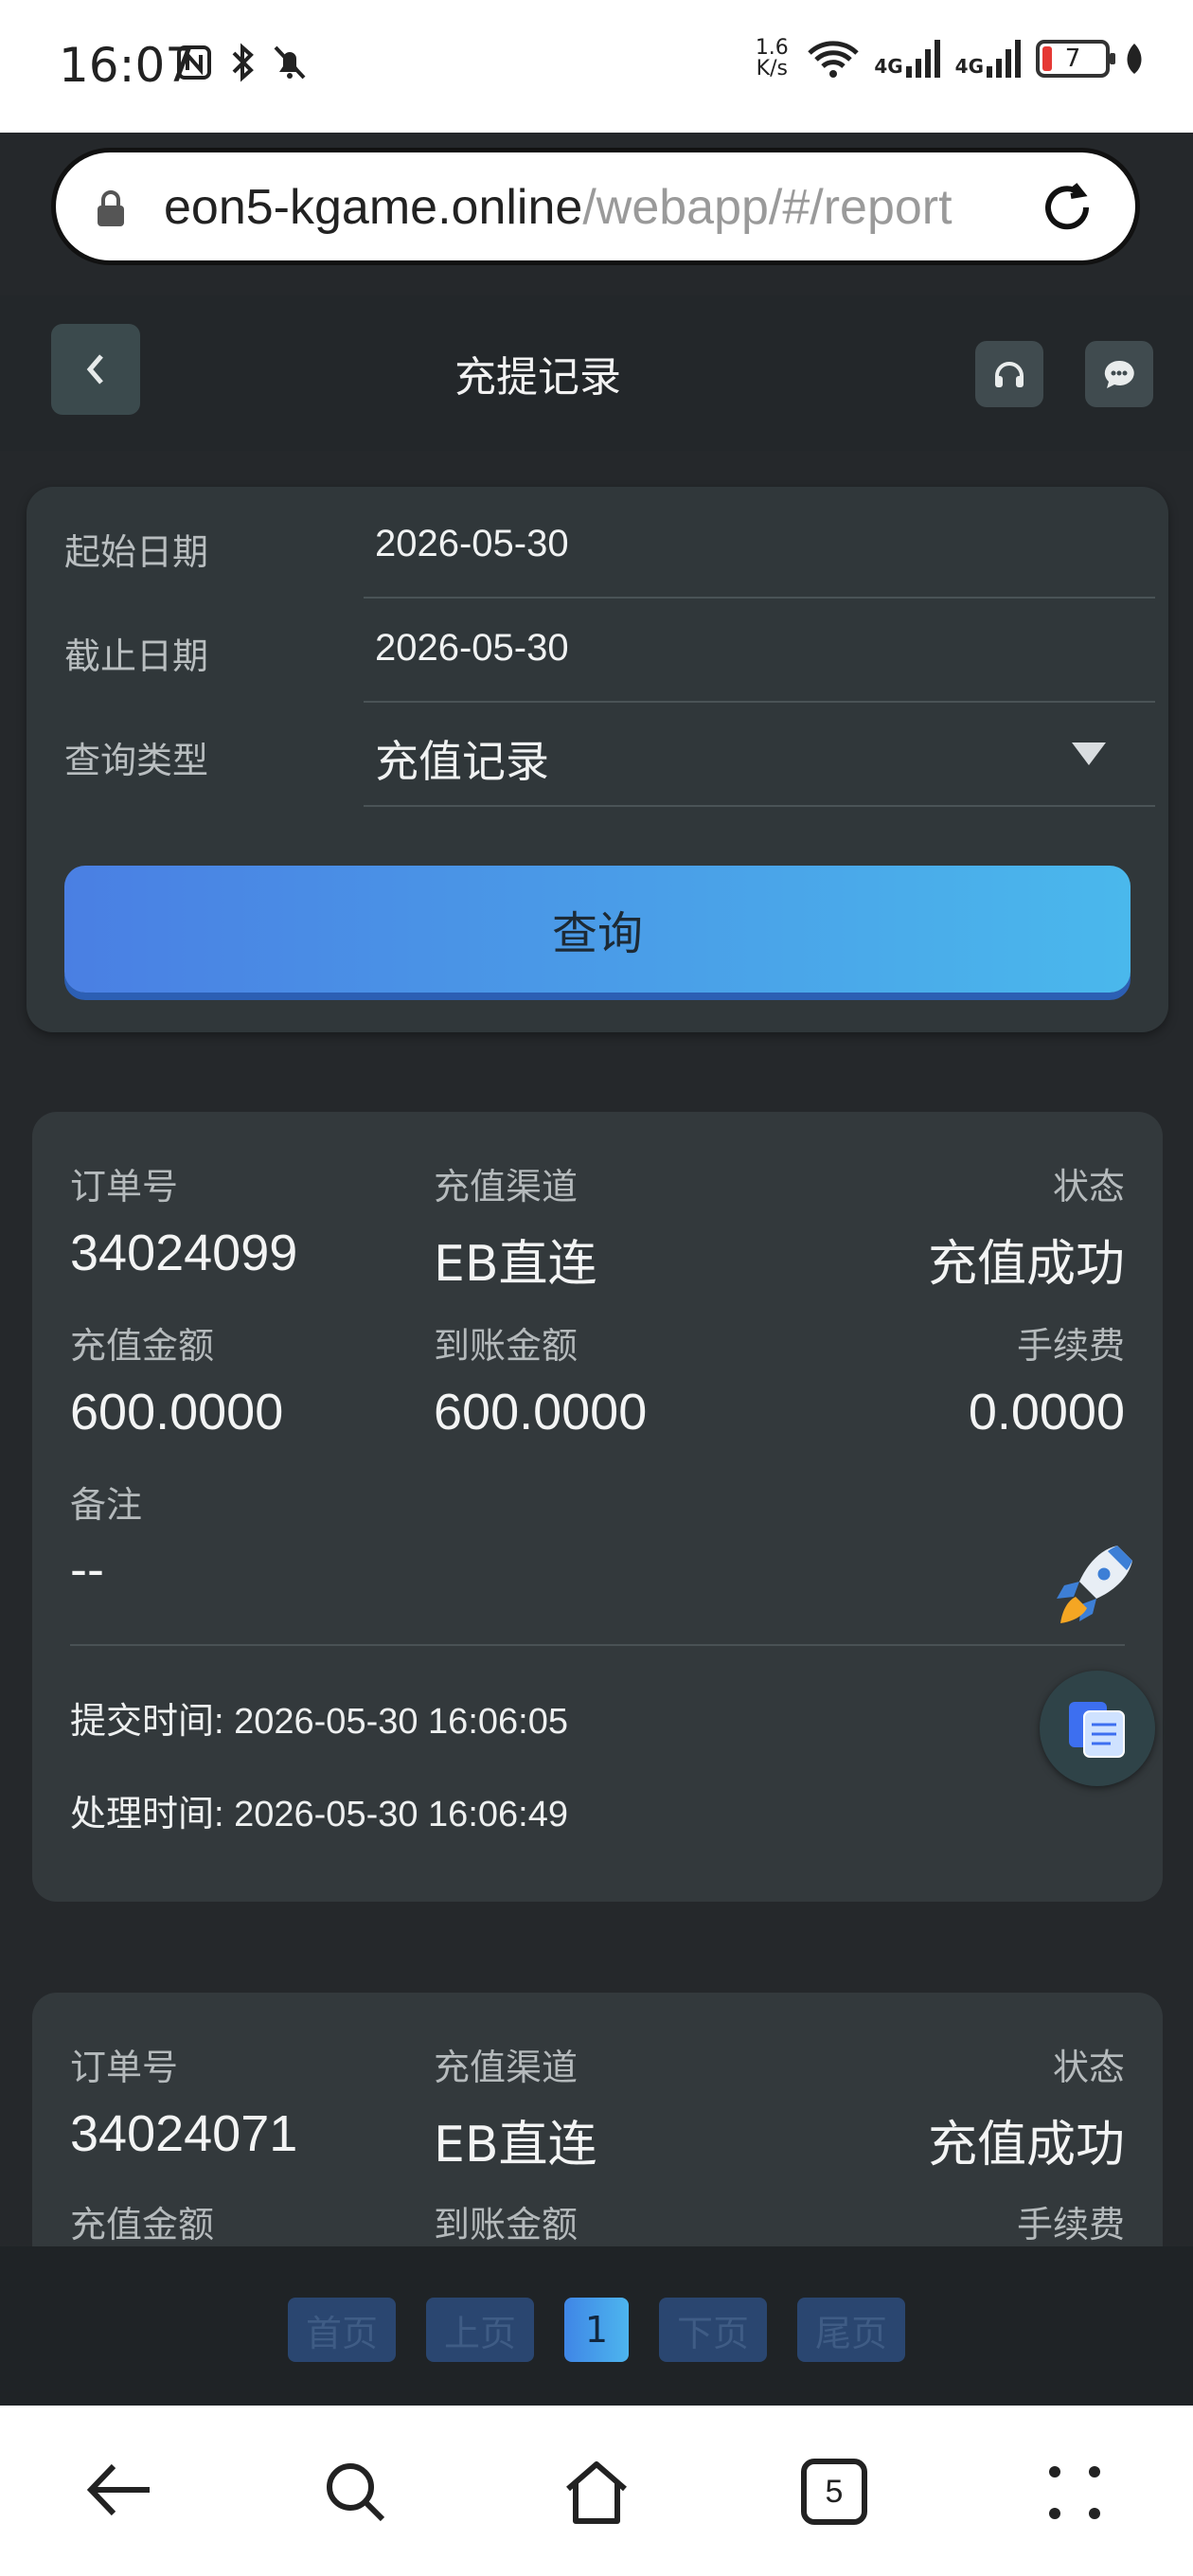  Describe the element at coordinates (319, 1722) in the screenshot. I see `submit-time: 提交时间: 2026-05-30 16:06:05` at that location.